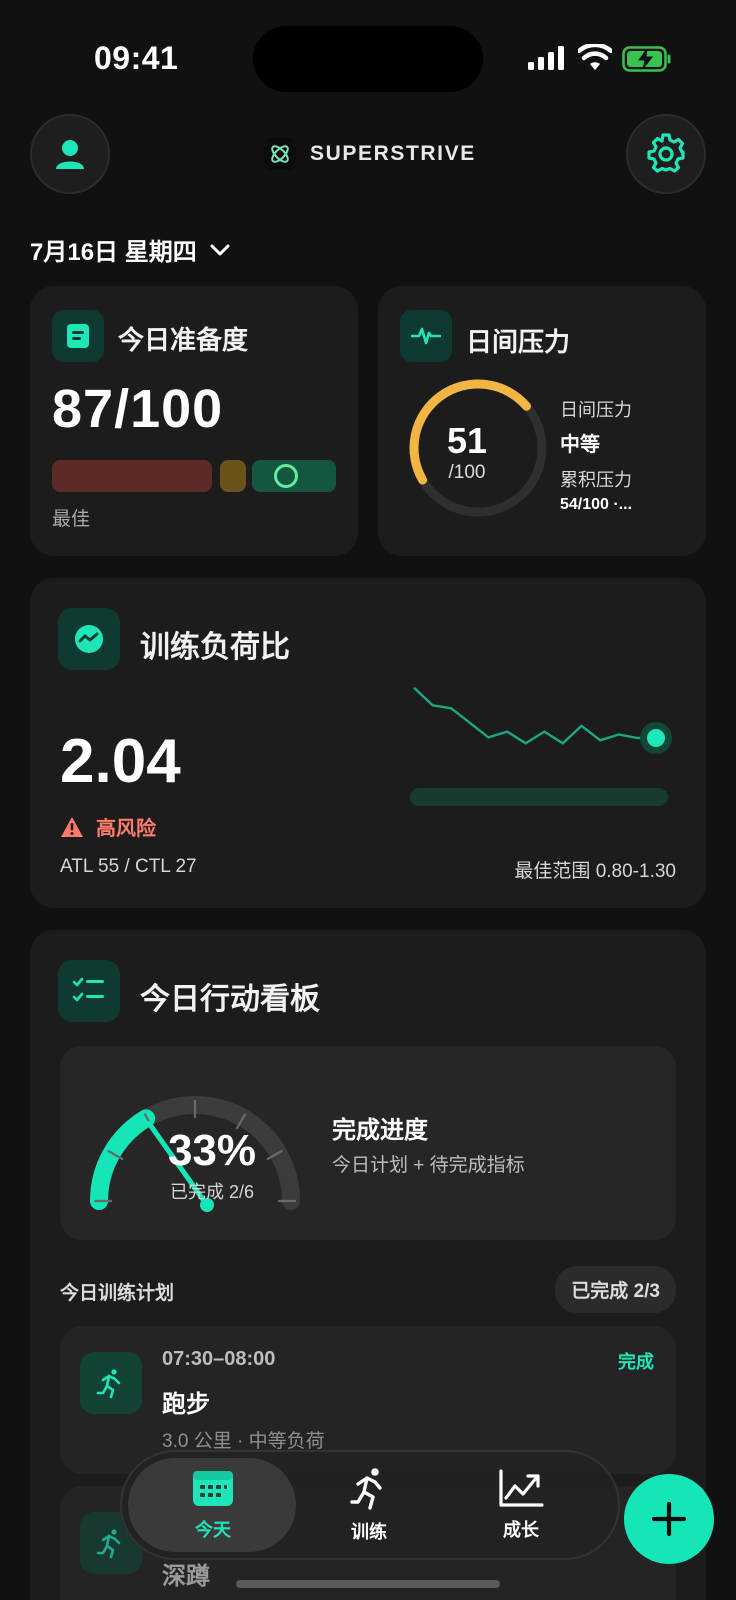  Describe the element at coordinates (541, 746) in the screenshot. I see `ratio-sparkline` at that location.